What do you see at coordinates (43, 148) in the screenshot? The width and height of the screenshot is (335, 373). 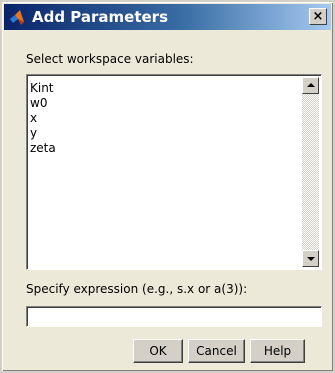 I see `list-item: zeta` at bounding box center [43, 148].